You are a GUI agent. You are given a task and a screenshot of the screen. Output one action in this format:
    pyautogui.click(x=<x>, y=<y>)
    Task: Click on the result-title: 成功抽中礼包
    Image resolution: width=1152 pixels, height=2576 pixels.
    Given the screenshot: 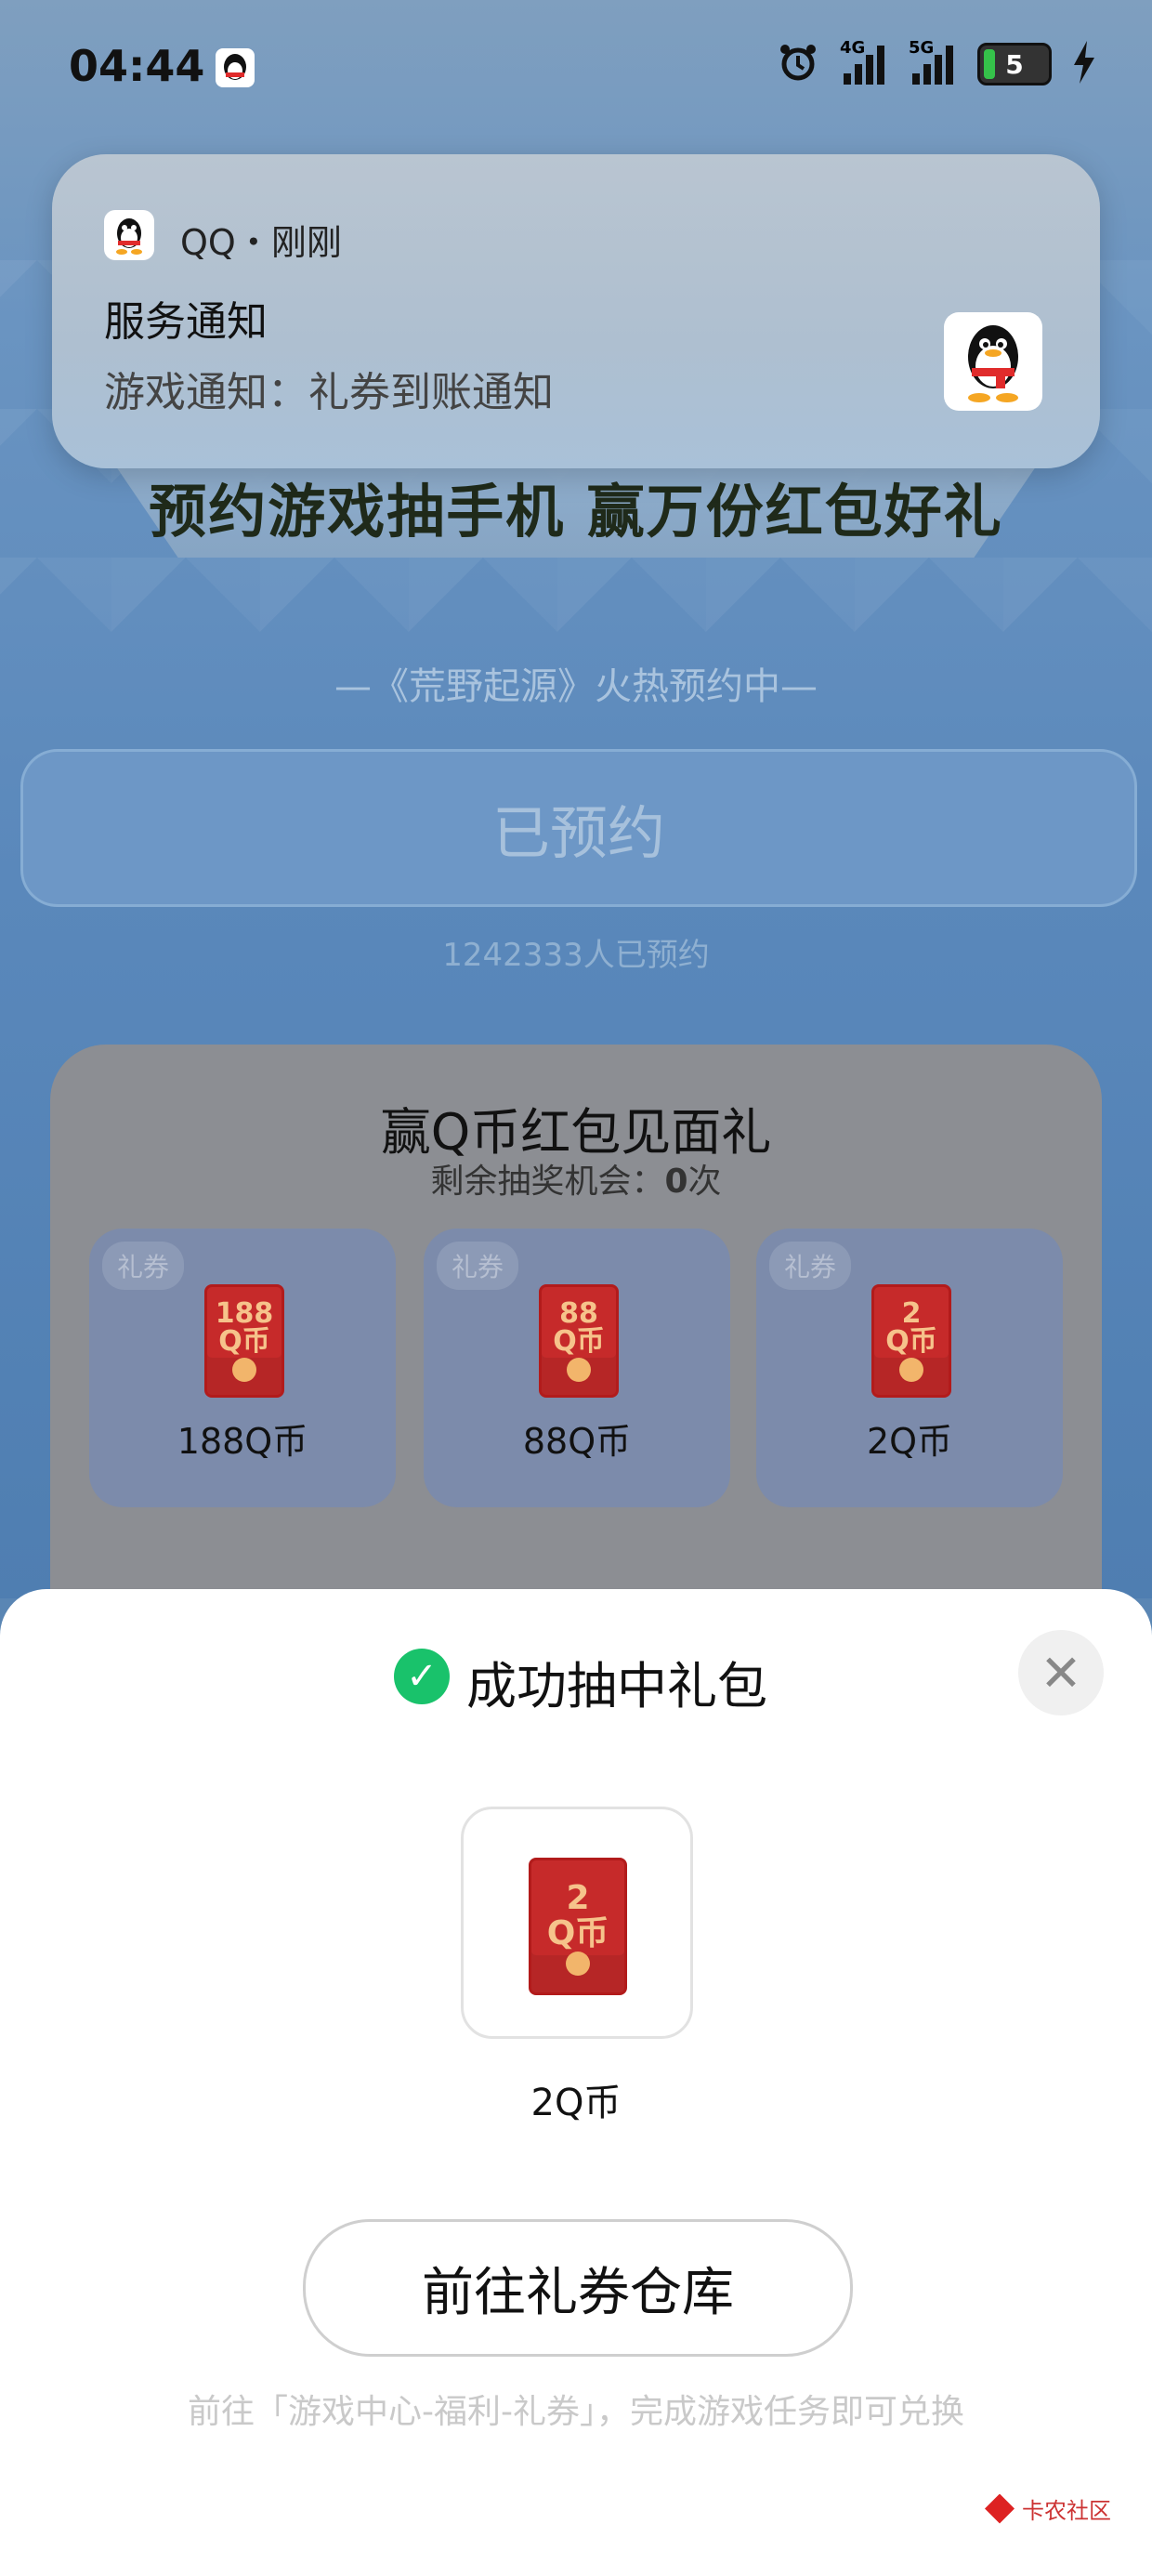 What is the action you would take?
    pyautogui.click(x=616, y=1686)
    